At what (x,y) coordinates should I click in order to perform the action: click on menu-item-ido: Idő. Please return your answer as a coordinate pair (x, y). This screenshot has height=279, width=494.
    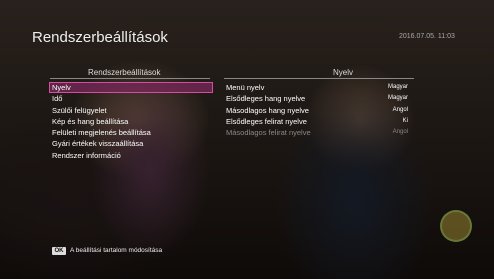
    Looking at the image, I should click on (101, 98).